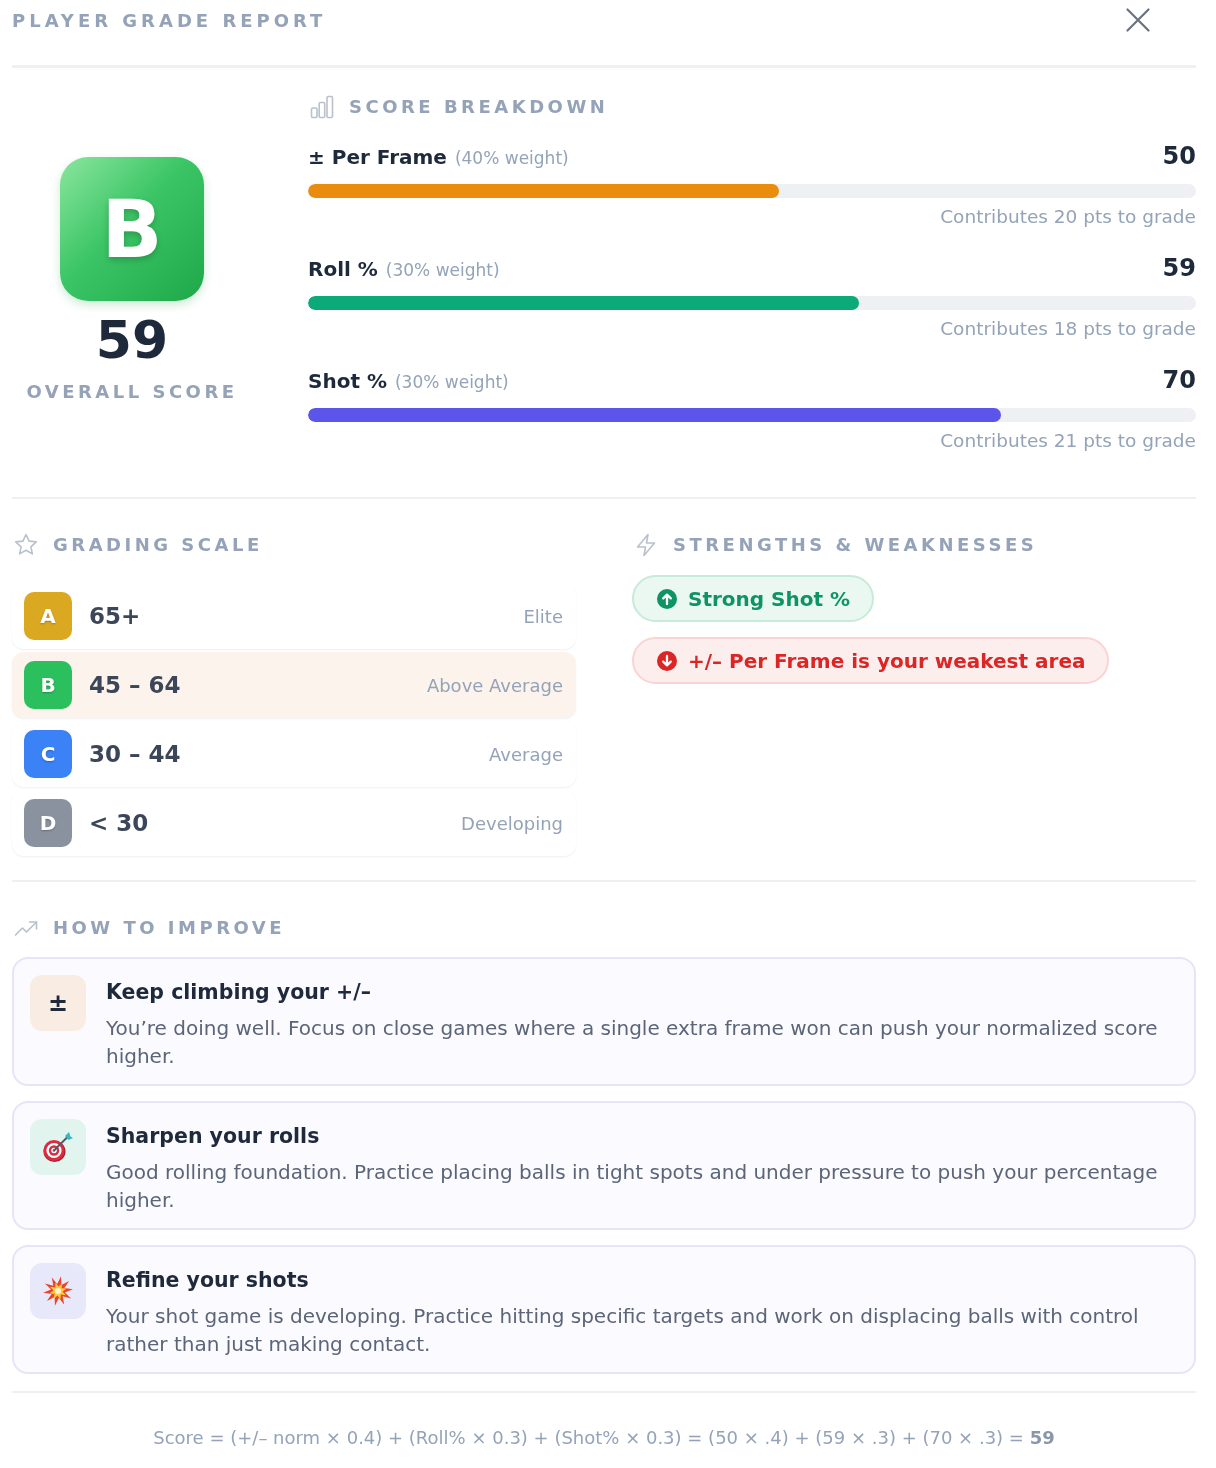  Describe the element at coordinates (322, 107) in the screenshot. I see `bar-chart-icon` at that location.